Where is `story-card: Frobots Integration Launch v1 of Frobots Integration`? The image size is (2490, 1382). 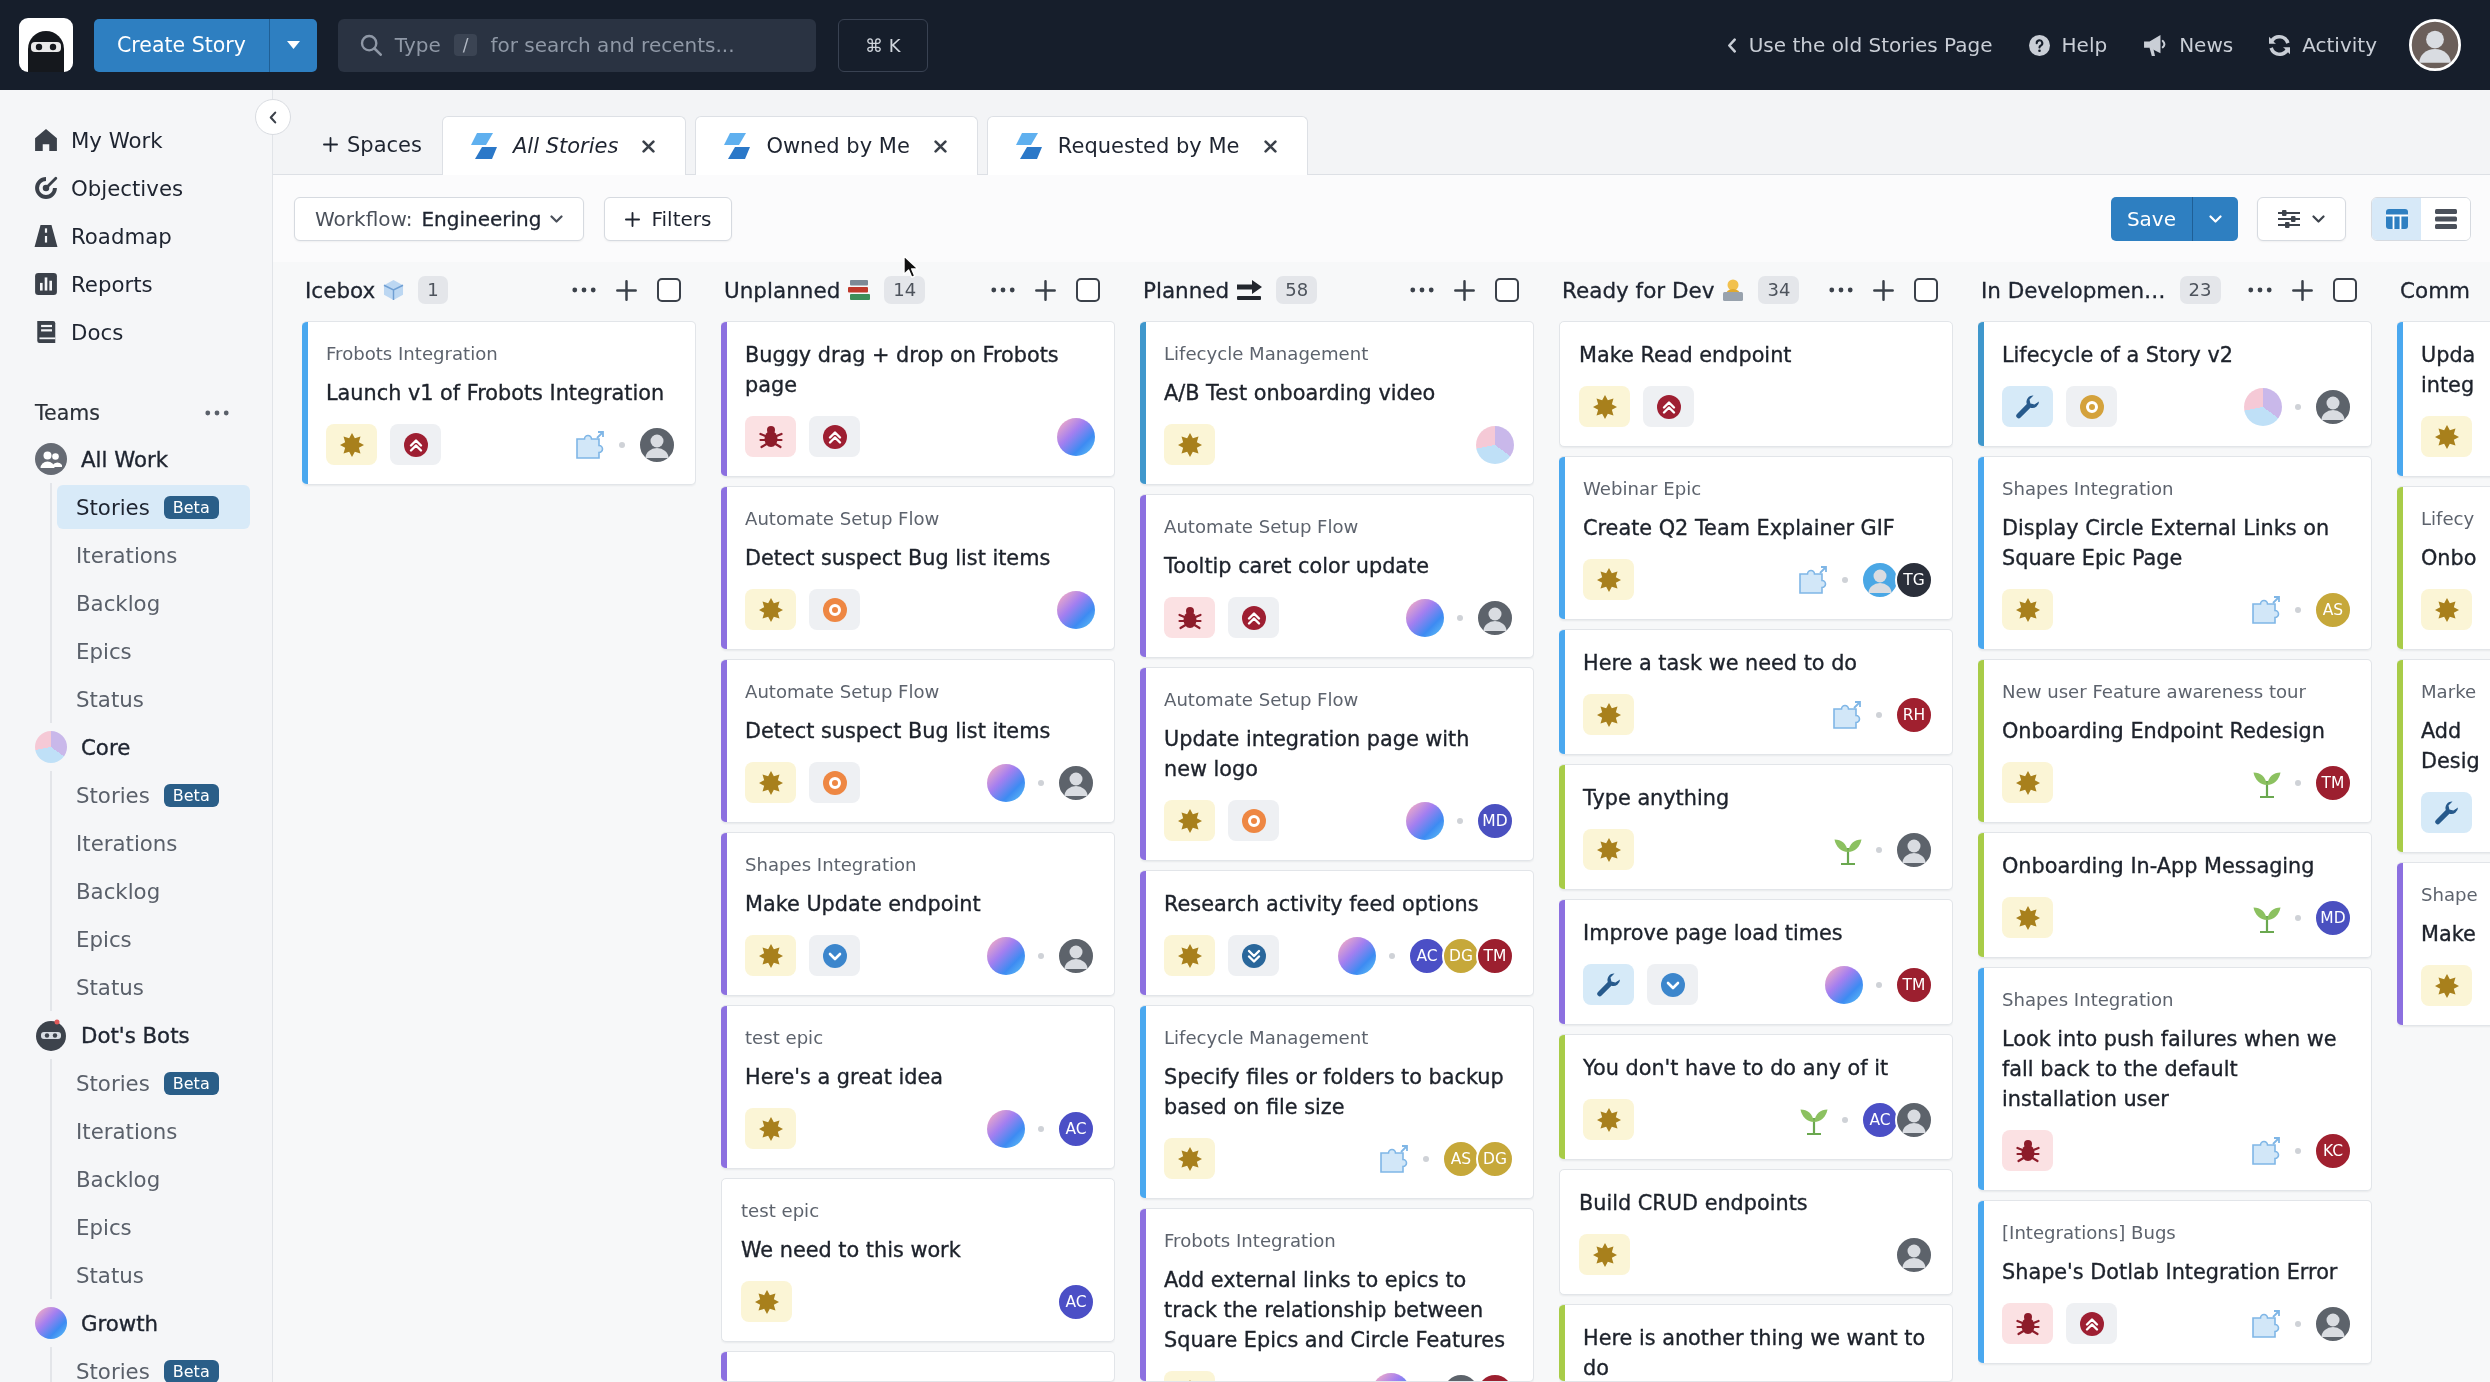
story-card: Frobots Integration Launch v1 of Frobots Integration is located at coordinates (499, 403).